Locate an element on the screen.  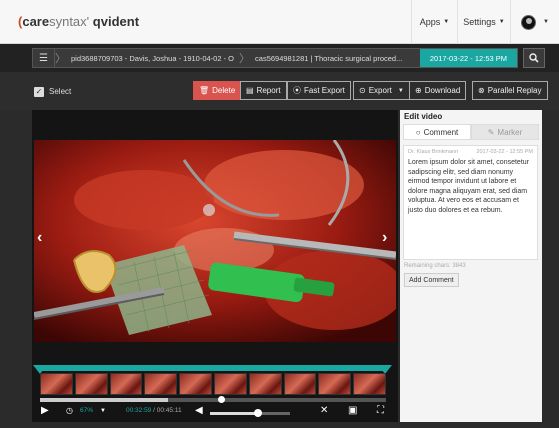
apps-menu: Apps ▼ is located at coordinates (434, 22).